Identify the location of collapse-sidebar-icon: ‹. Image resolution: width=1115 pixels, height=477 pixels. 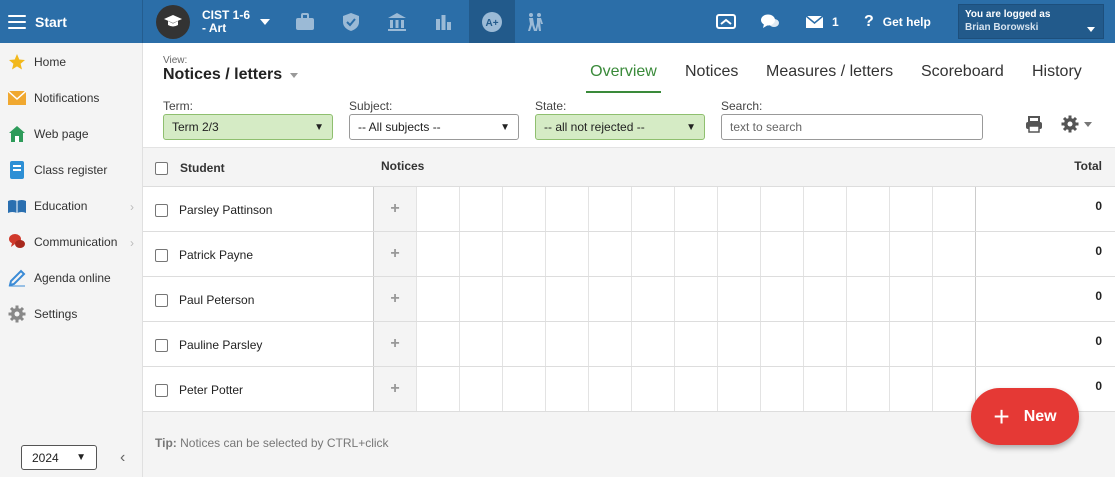
(122, 458).